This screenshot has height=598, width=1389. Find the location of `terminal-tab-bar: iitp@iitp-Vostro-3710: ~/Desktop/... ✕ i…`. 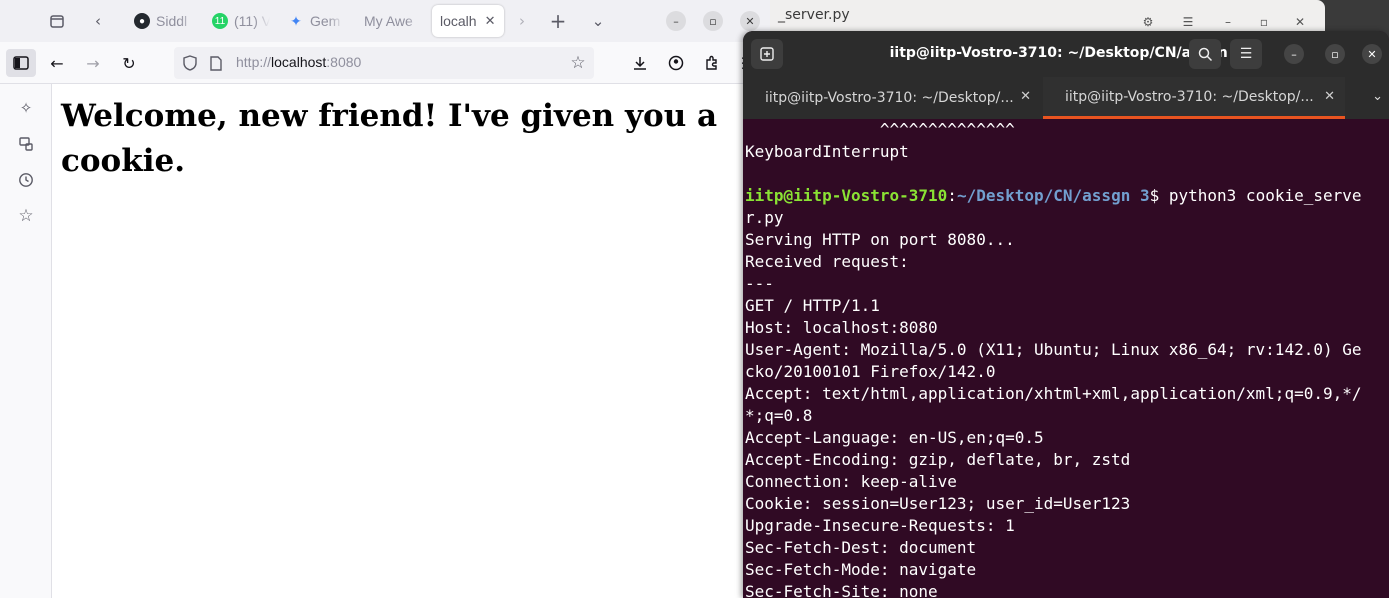

terminal-tab-bar: iitp@iitp-Vostro-3710: ~/Desktop/... ✕ i… is located at coordinates (1066, 98).